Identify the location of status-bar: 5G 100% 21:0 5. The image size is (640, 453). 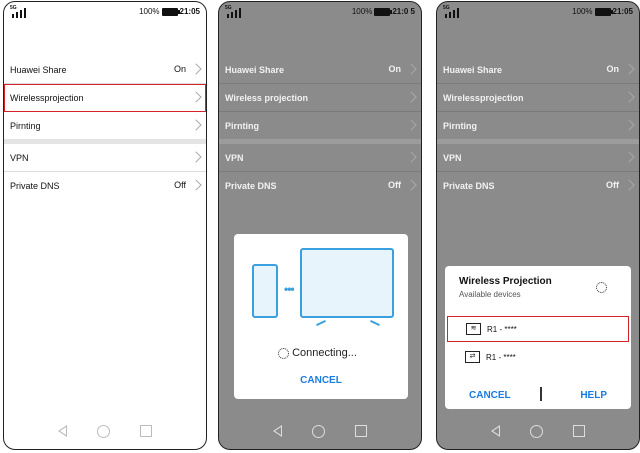
(320, 12).